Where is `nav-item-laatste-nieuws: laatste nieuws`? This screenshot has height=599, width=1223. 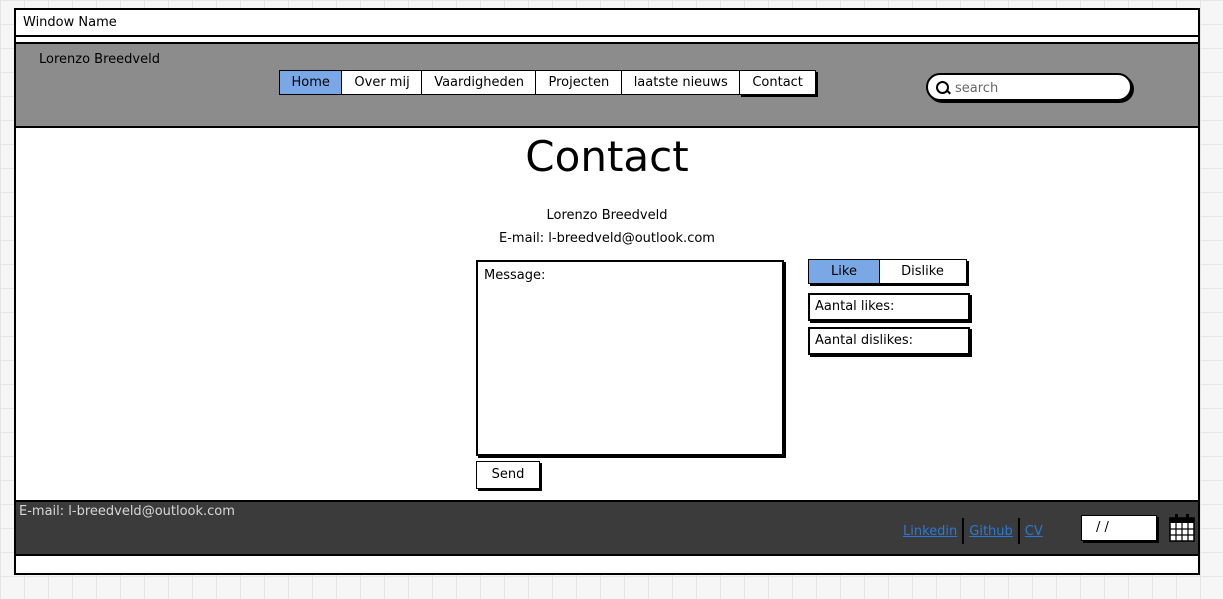 nav-item-laatste-nieuws: laatste nieuws is located at coordinates (680, 82).